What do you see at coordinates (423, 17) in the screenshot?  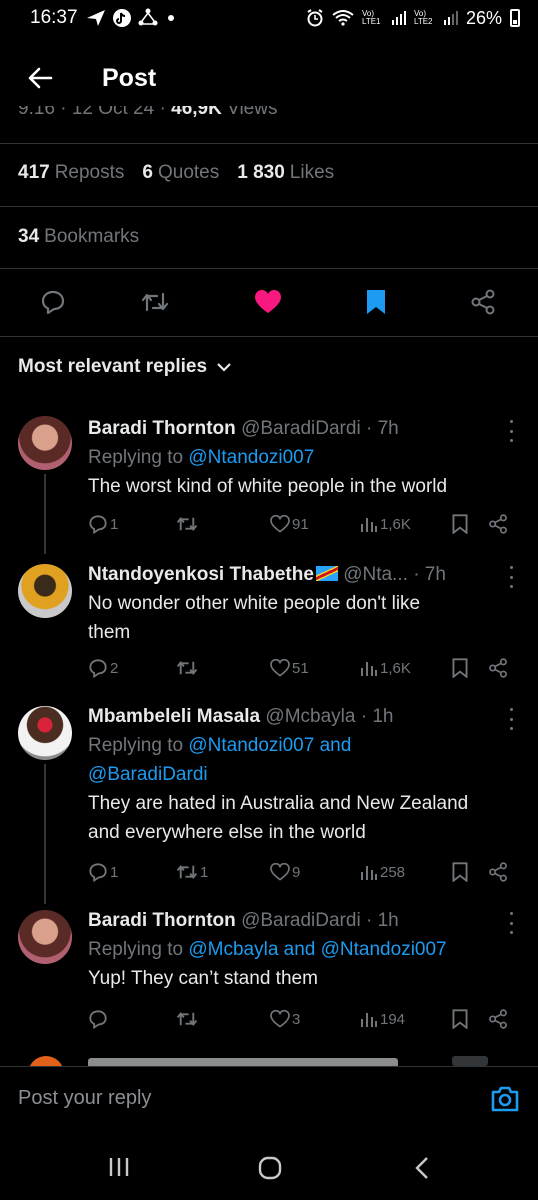 I see `lte2-label: Vo) LTE2` at bounding box center [423, 17].